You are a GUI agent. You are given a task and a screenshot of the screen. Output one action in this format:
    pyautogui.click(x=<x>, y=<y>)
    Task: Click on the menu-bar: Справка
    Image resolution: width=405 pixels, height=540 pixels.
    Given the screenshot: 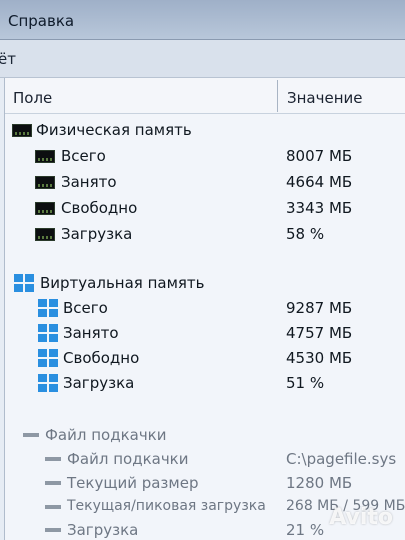 What is the action you would take?
    pyautogui.click(x=202, y=20)
    